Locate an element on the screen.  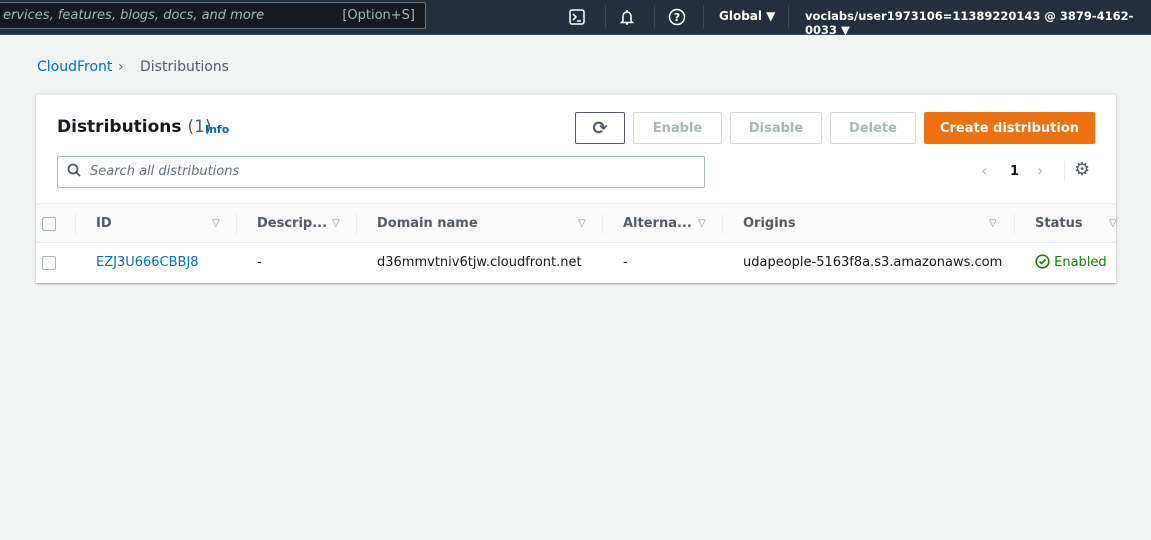
search-icon is located at coordinates (74, 172).